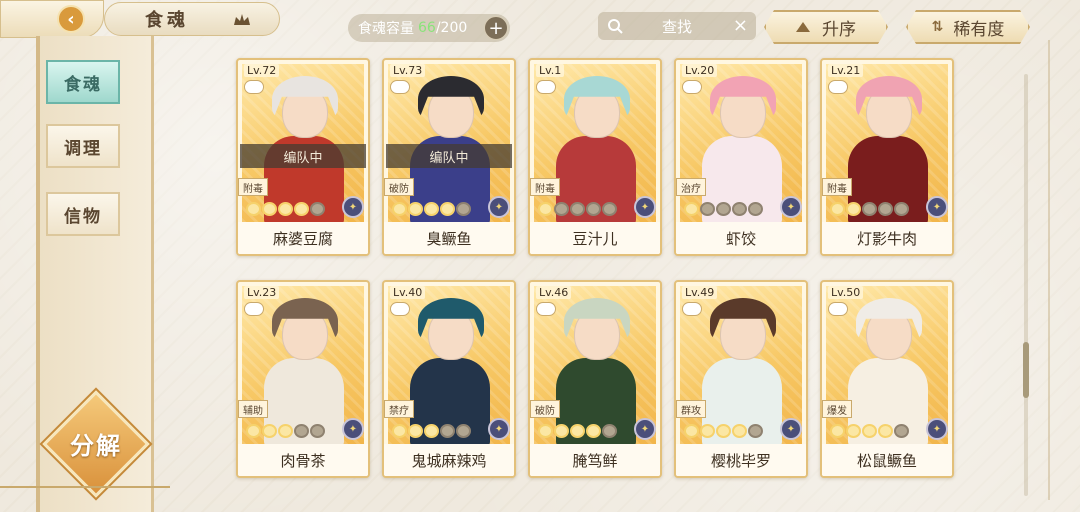  What do you see at coordinates (262, 292) in the screenshot?
I see `level-label: Lv.23` at bounding box center [262, 292].